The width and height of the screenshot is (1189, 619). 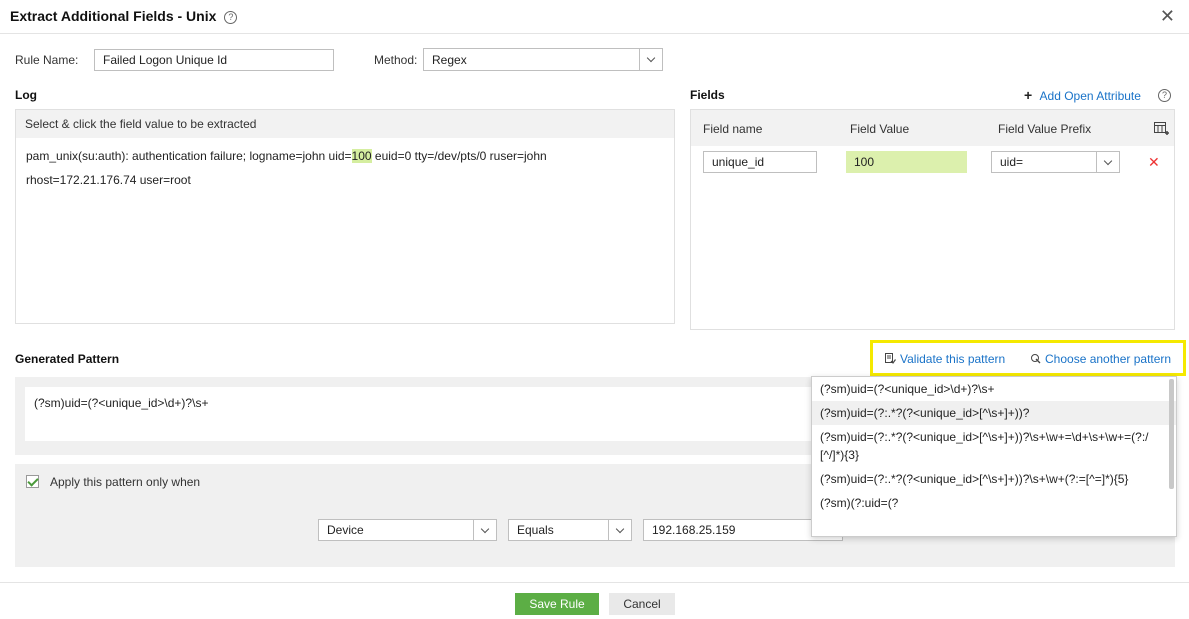 I want to click on validate-pattern-label: Validate this pattern, so click(x=953, y=359).